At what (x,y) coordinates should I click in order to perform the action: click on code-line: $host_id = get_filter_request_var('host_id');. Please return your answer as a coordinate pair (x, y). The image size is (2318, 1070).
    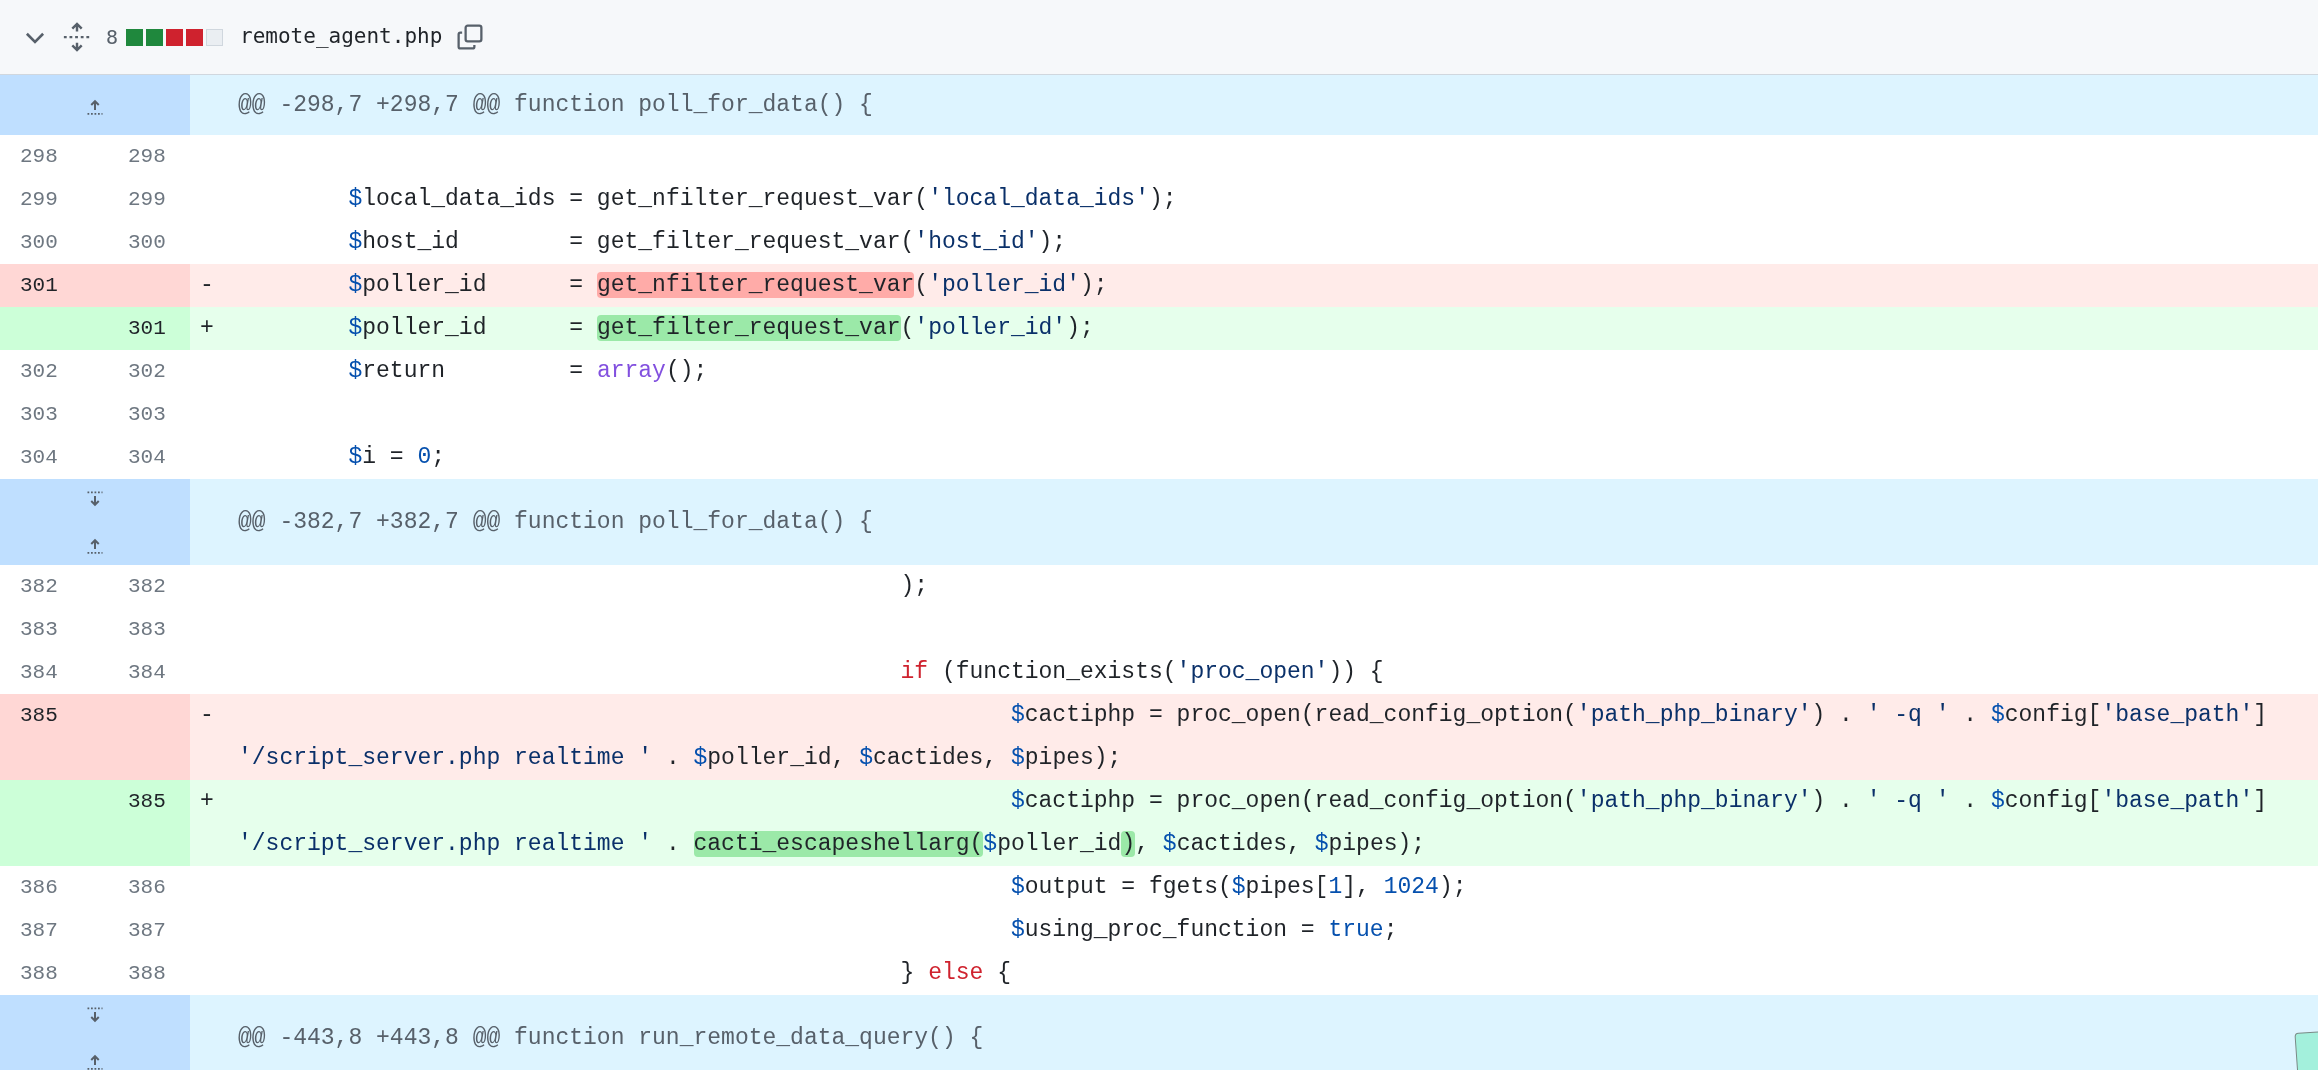
    Looking at the image, I should click on (707, 242).